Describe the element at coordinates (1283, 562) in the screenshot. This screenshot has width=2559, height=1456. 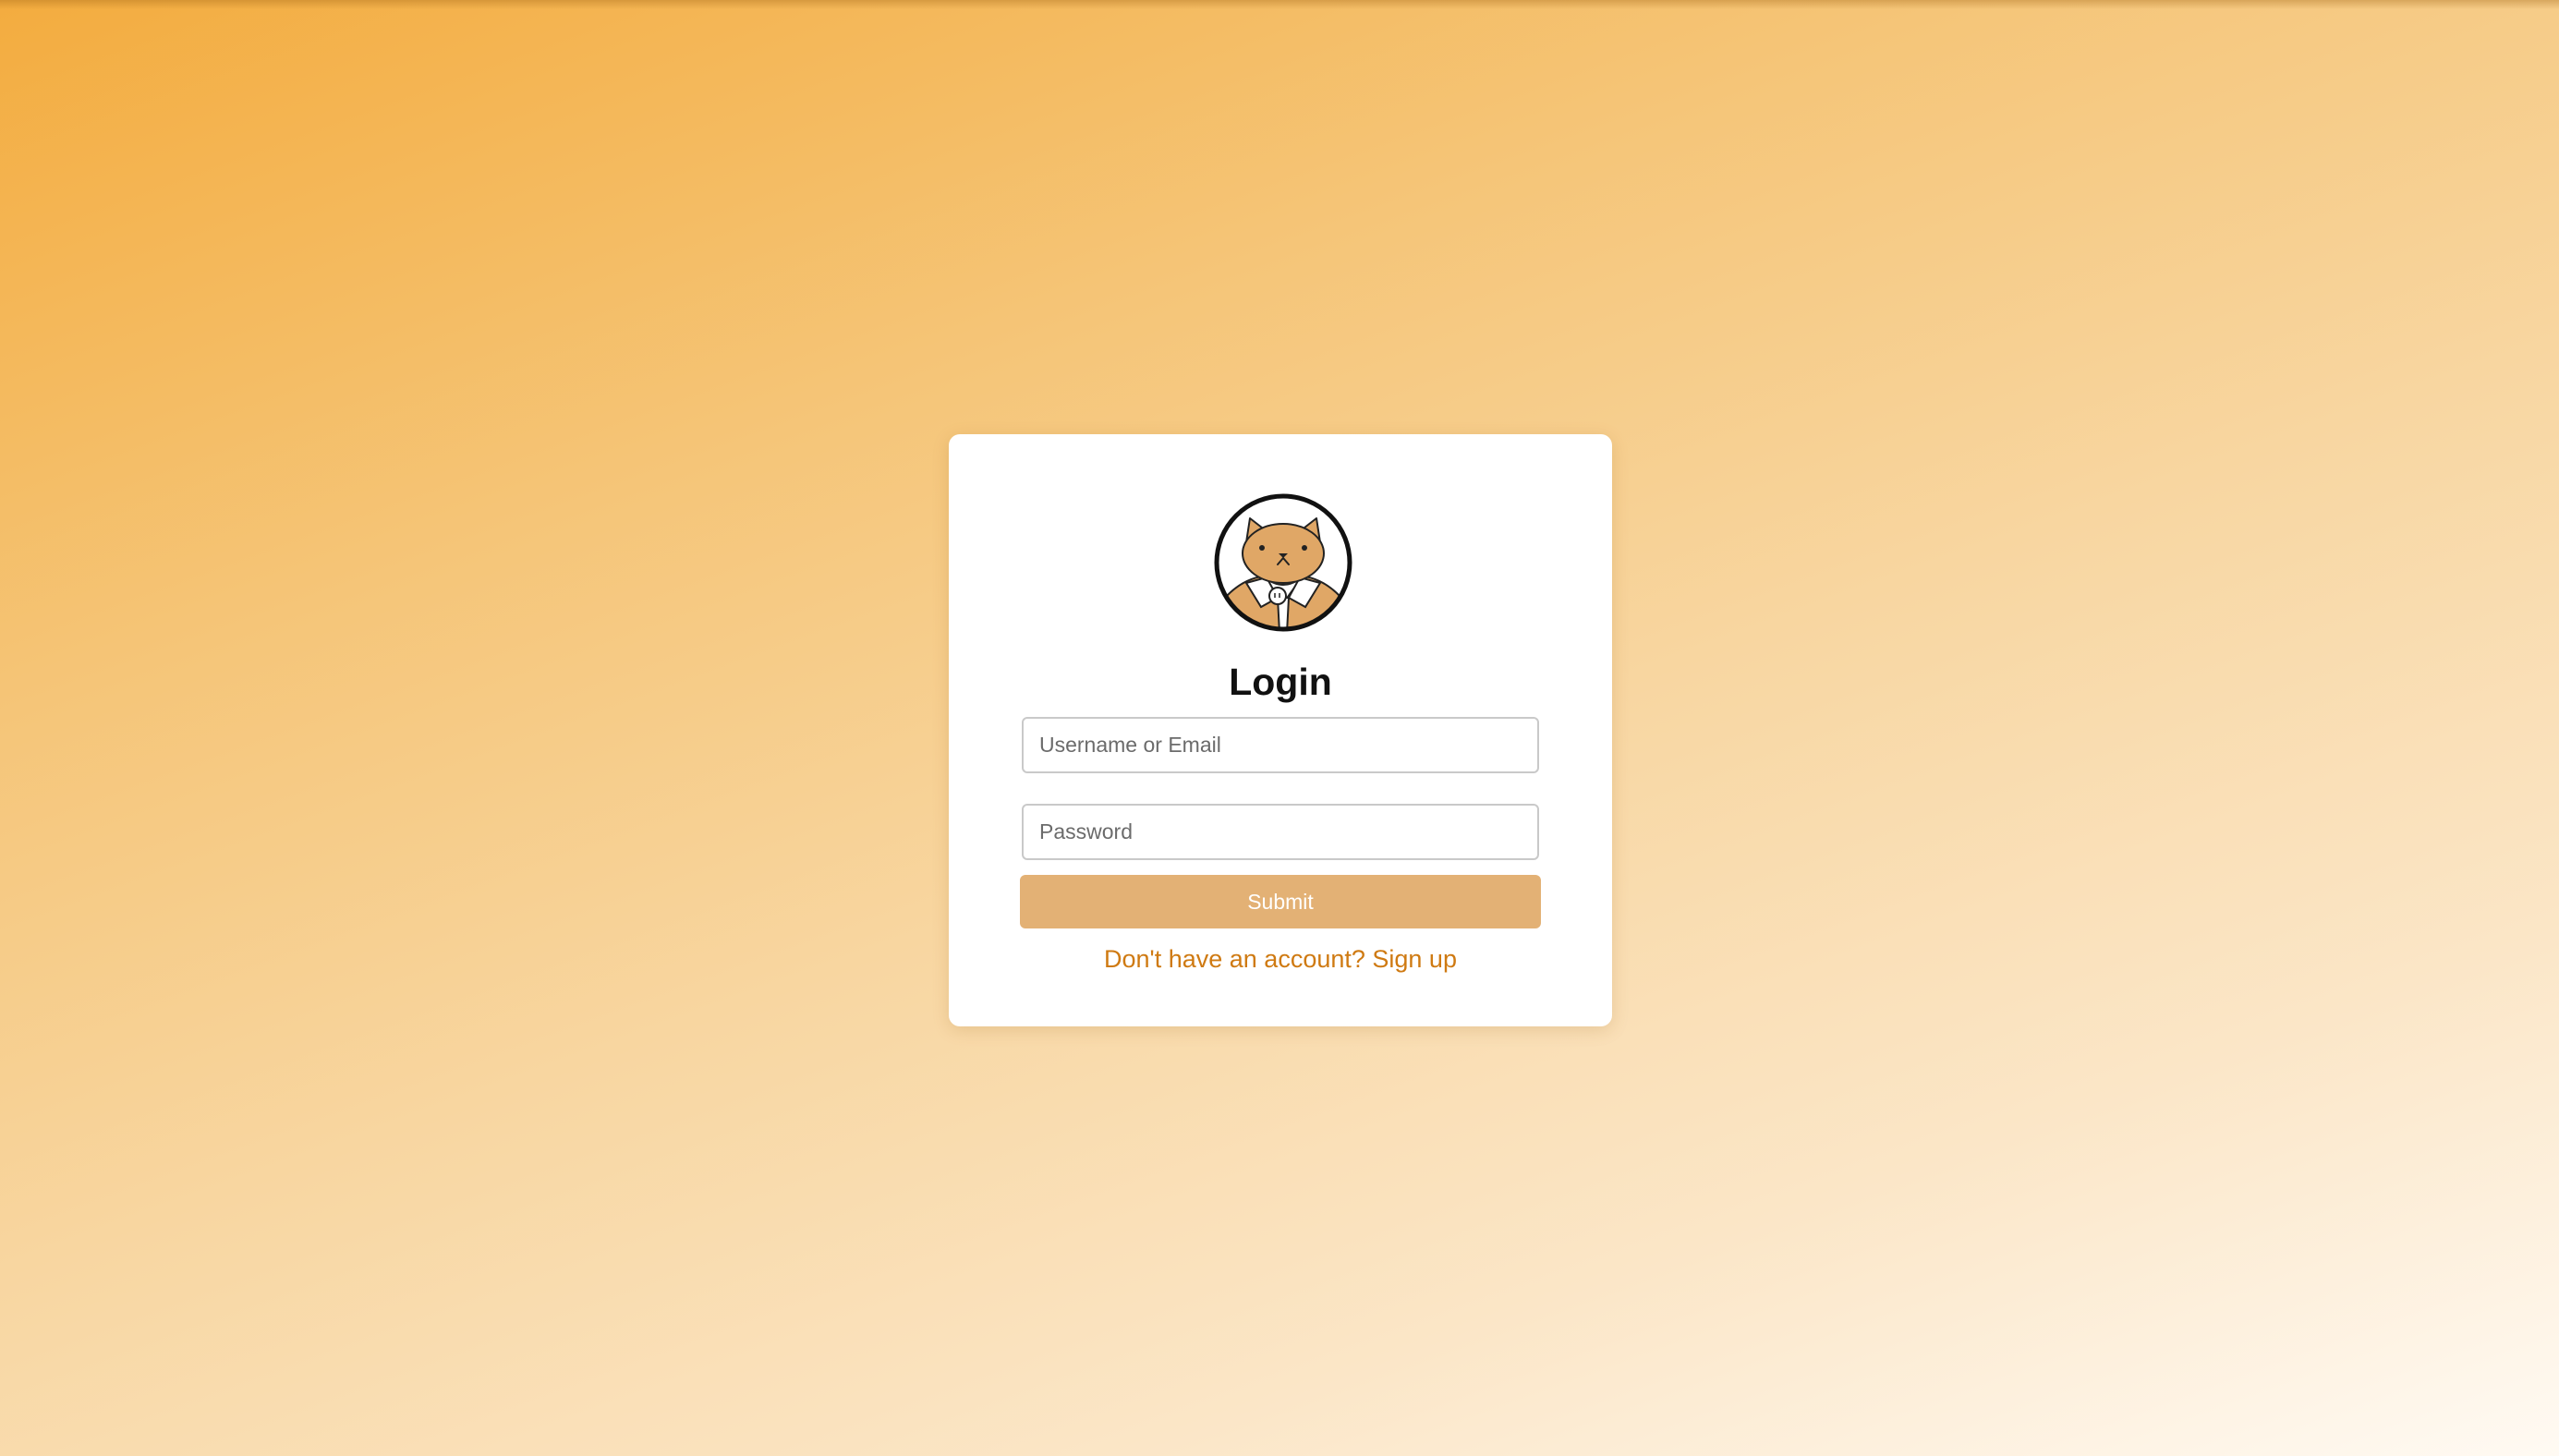
I see `cat-avatar-icon` at that location.